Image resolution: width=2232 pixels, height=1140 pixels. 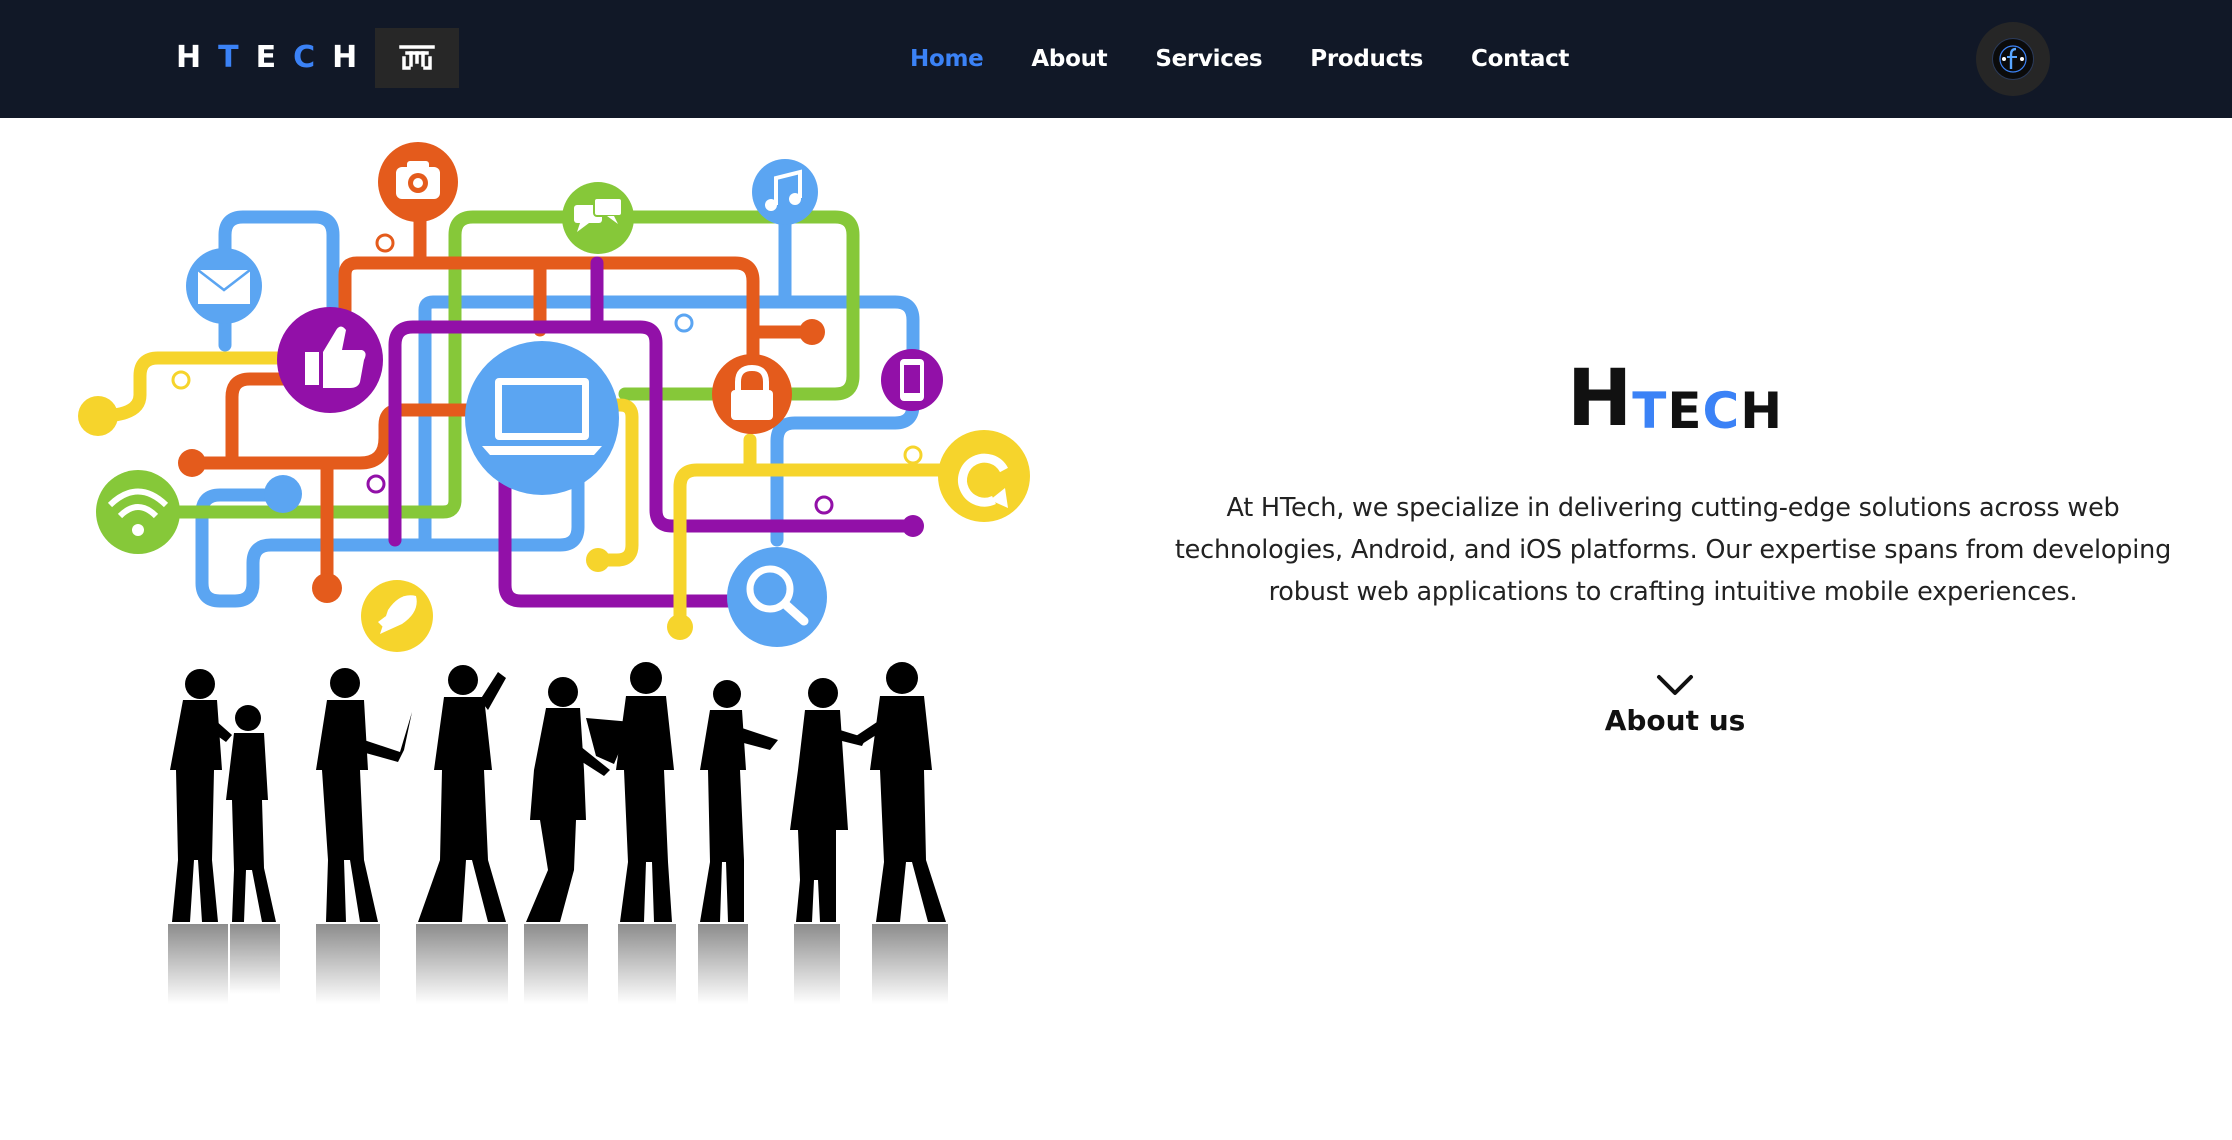 What do you see at coordinates (752, 394) in the screenshot?
I see `lock-icon` at bounding box center [752, 394].